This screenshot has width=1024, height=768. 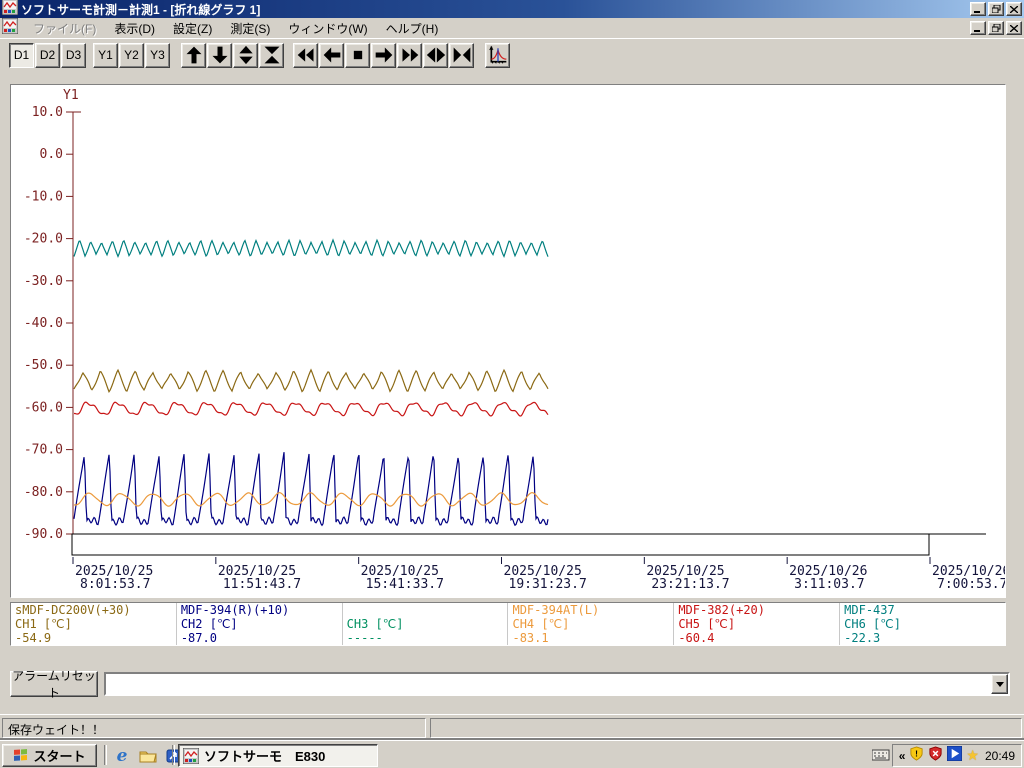 I want to click on compress-vertical-icon, so click(x=271, y=55).